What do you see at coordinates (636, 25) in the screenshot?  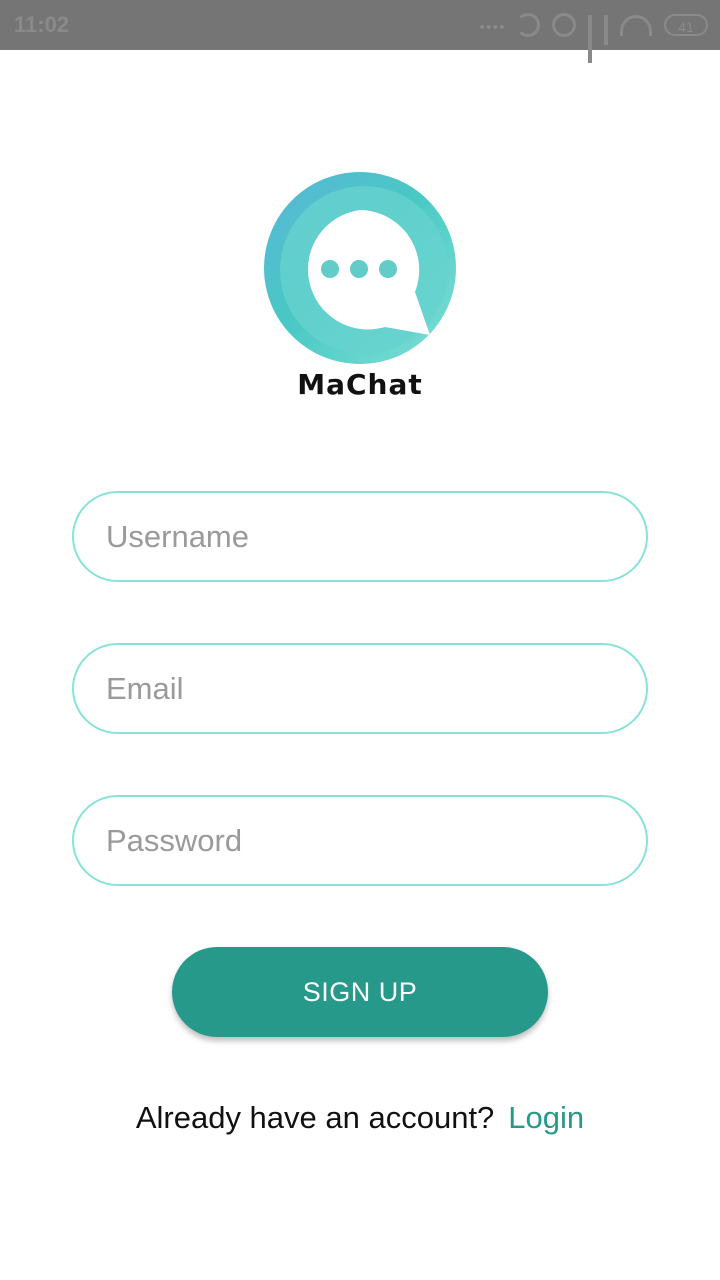 I see `wifi-icon` at bounding box center [636, 25].